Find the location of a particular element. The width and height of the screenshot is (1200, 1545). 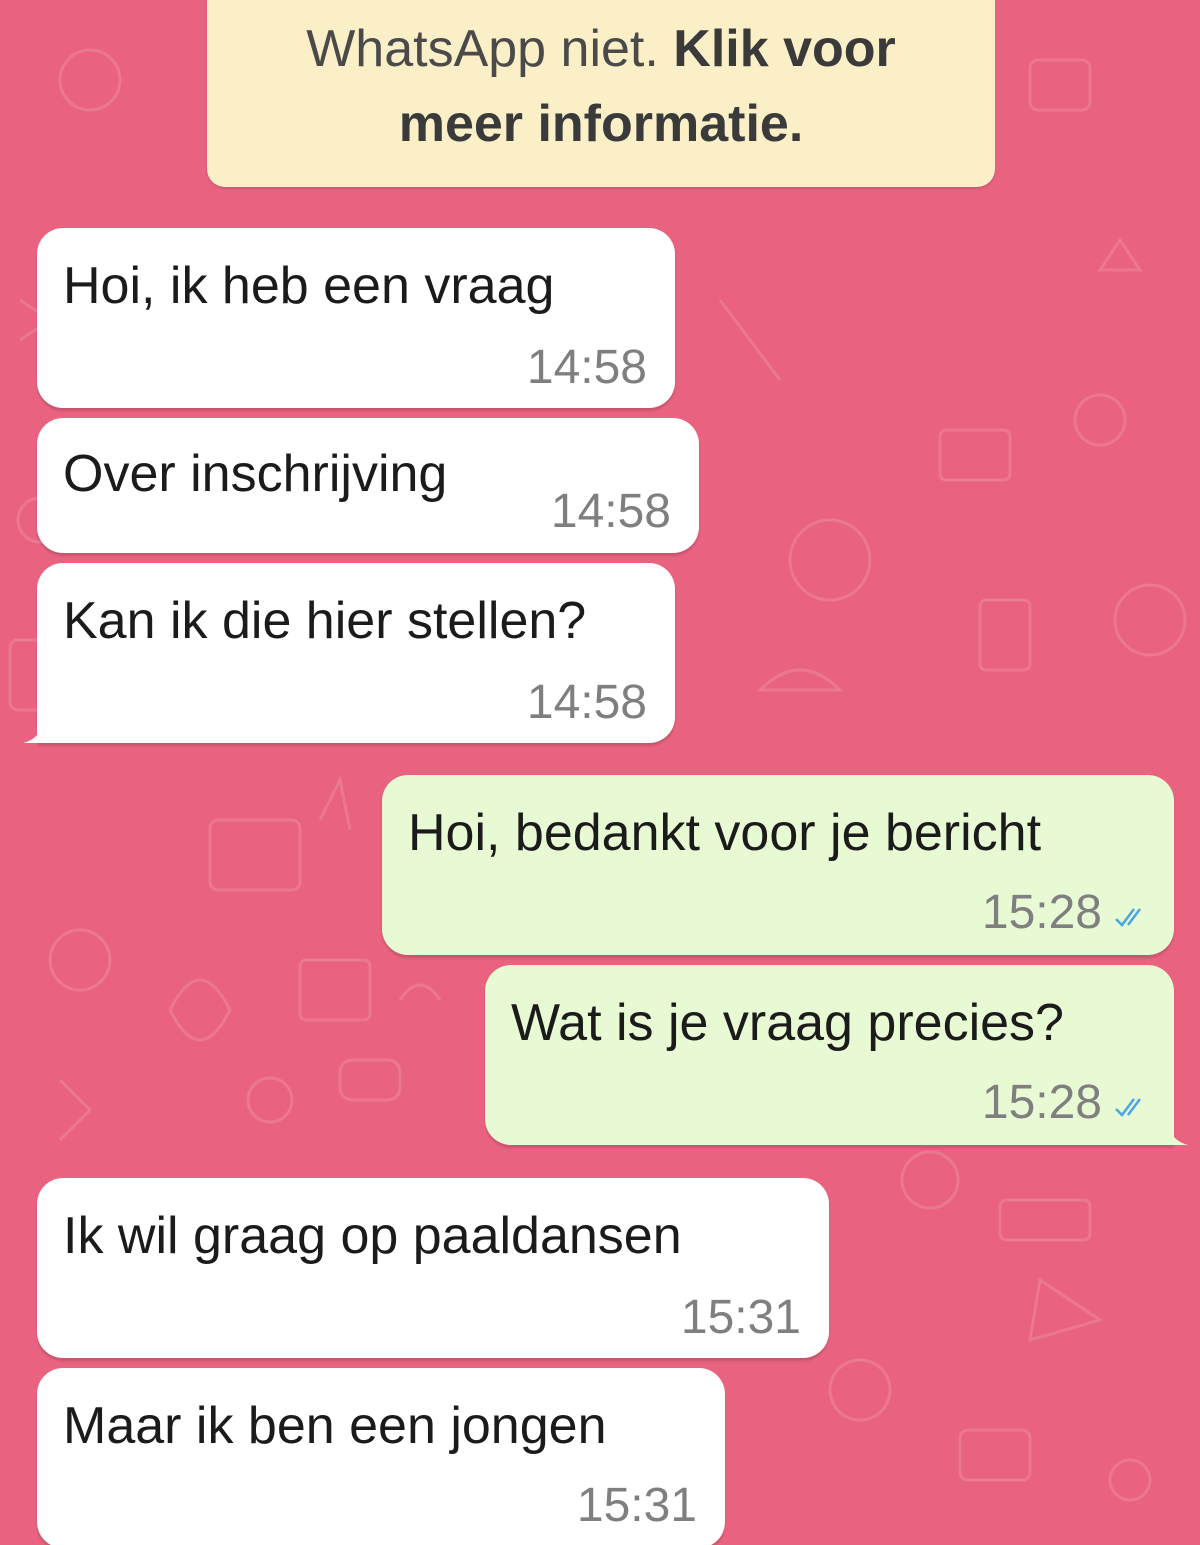

message-bubble-outgoing: Hoi, bedankt voor je bericht 15:28 is located at coordinates (778, 865).